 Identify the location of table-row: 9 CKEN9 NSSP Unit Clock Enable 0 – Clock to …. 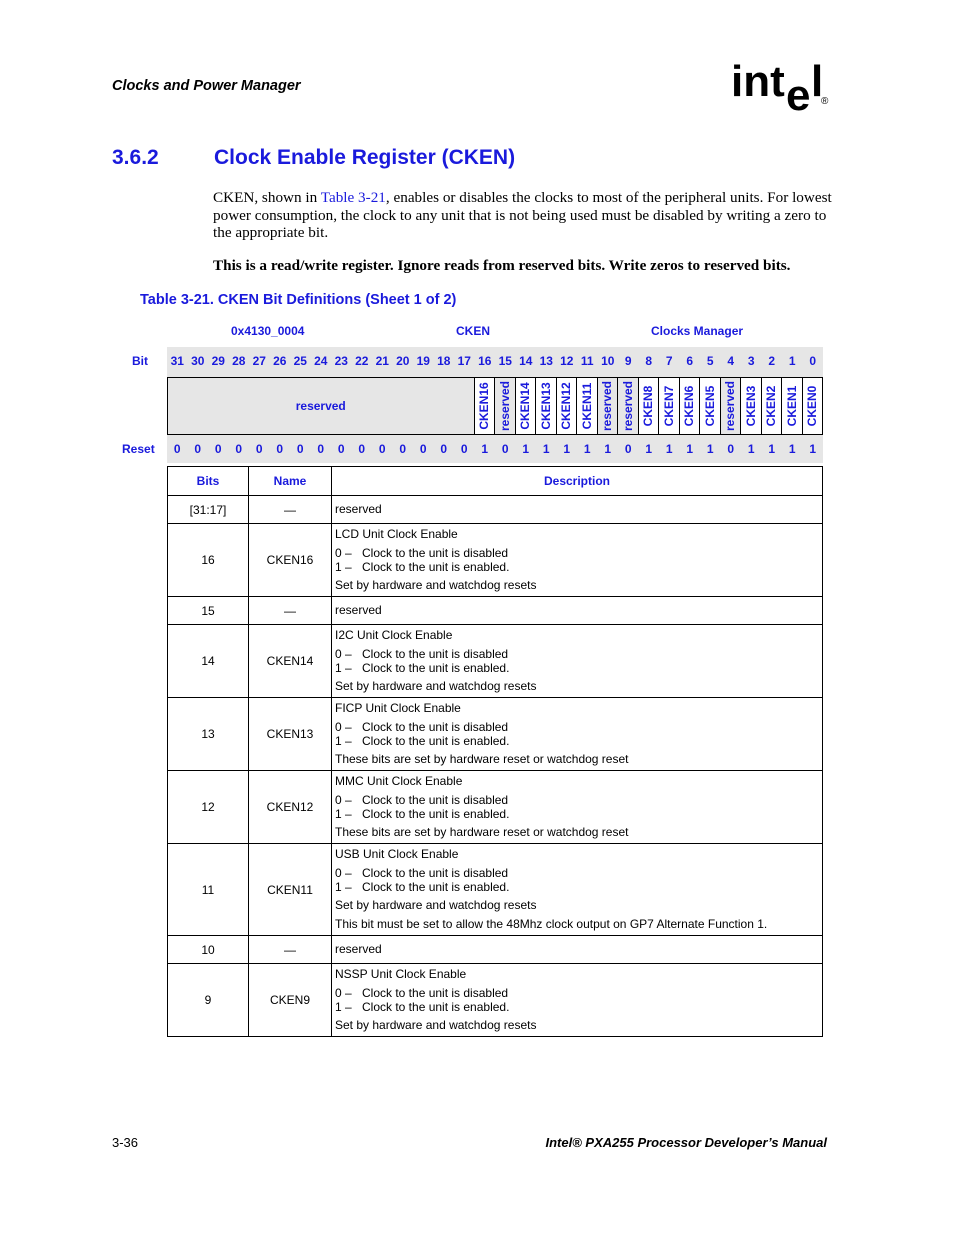
(495, 1000).